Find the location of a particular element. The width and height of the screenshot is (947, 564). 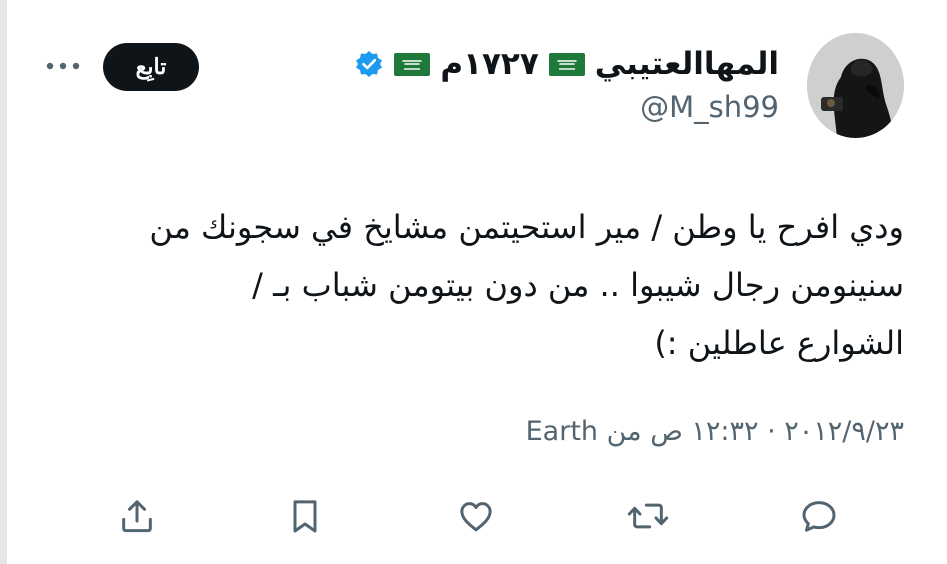

tweet-header: المهاالعتيبي ١٧٢٧م @M_sh99 is located at coordinates (566, 83).